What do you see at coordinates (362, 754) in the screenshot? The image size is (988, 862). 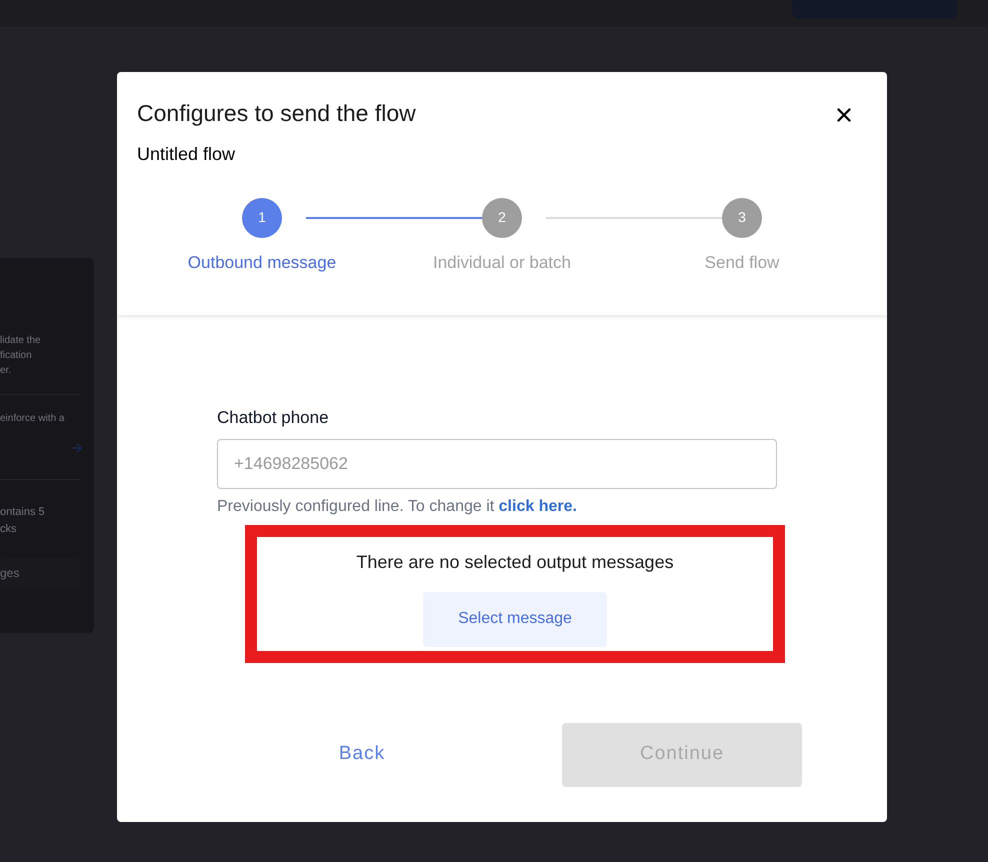 I see `back-button: Back` at bounding box center [362, 754].